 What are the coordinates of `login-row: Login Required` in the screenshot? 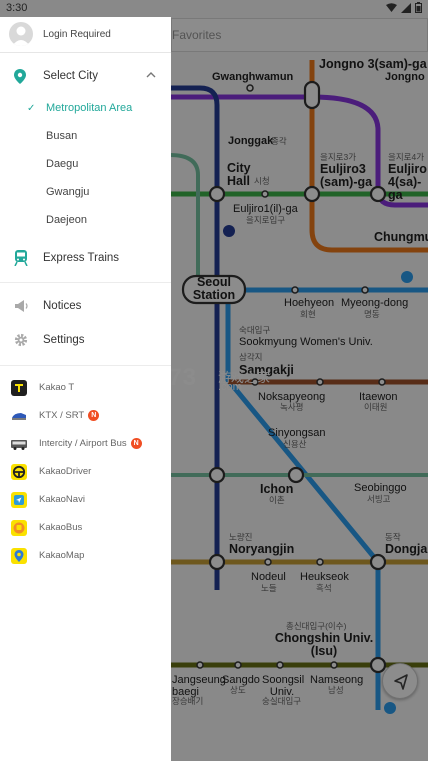 It's located at (85, 35).